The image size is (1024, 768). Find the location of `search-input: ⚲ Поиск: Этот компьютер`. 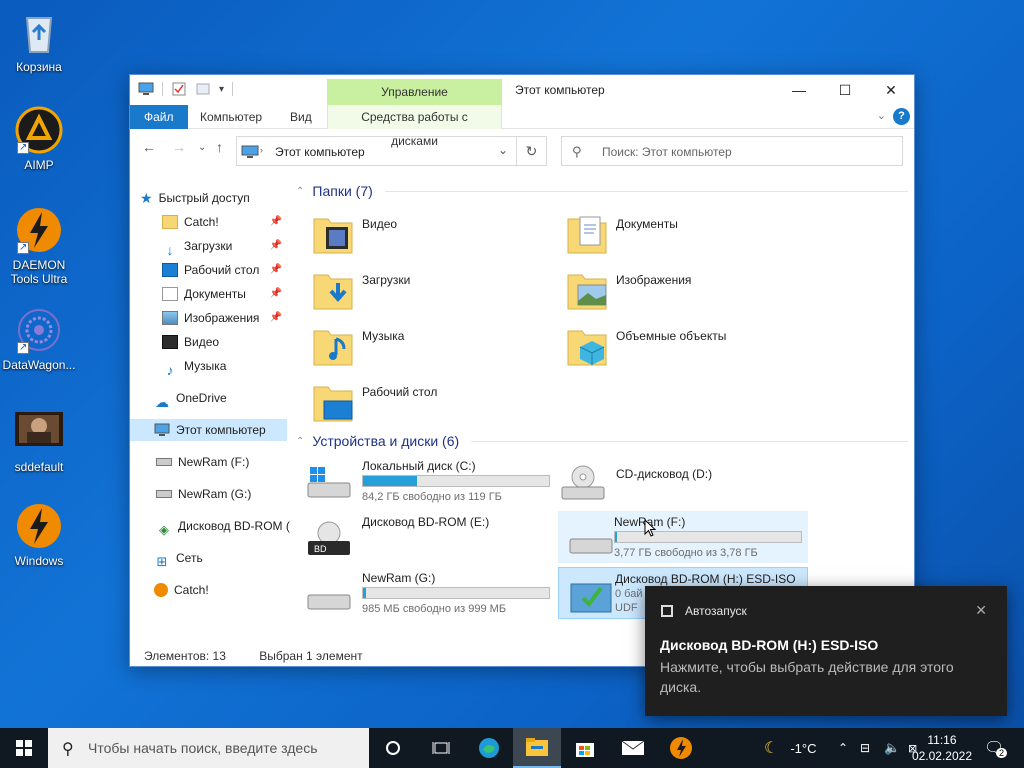

search-input: ⚲ Поиск: Этот компьютер is located at coordinates (732, 151).